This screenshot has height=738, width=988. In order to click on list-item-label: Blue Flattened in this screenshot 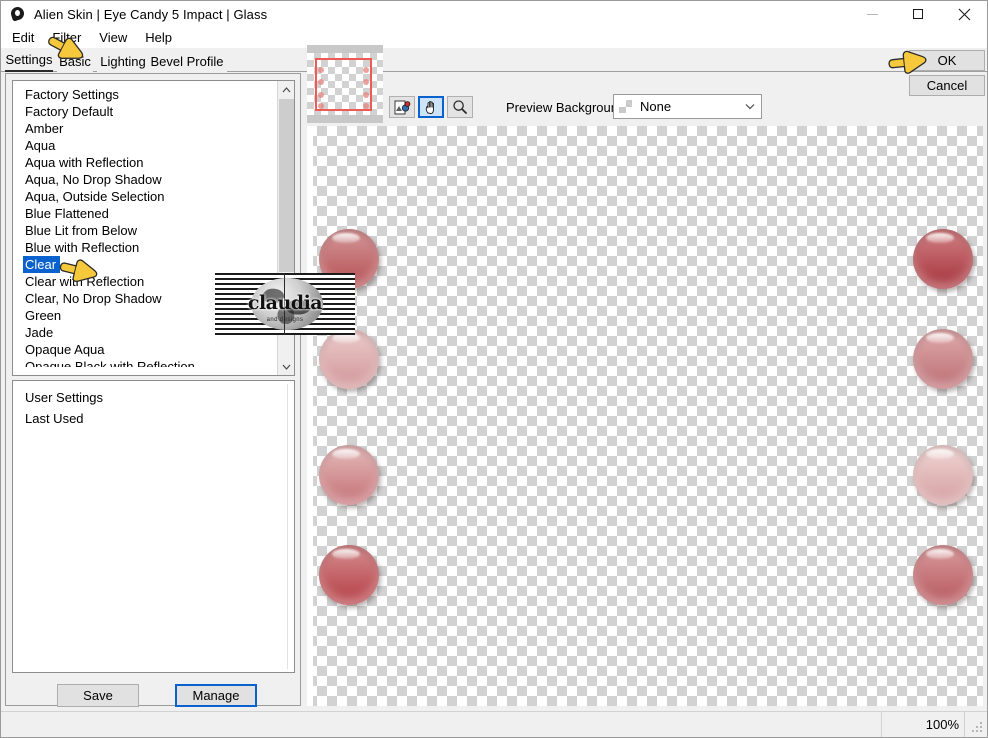, I will do `click(67, 213)`.